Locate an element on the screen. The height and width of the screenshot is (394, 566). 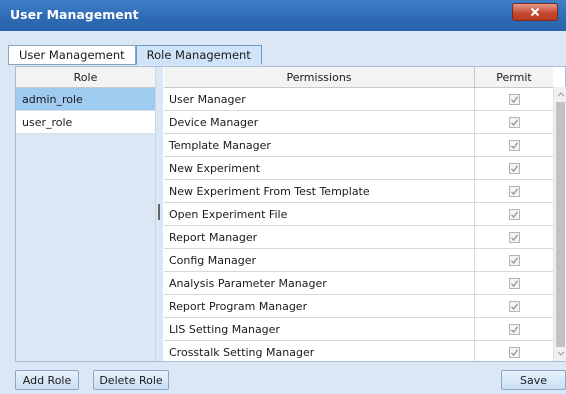
permission-row: Analysis Parameter Manager is located at coordinates (358, 283).